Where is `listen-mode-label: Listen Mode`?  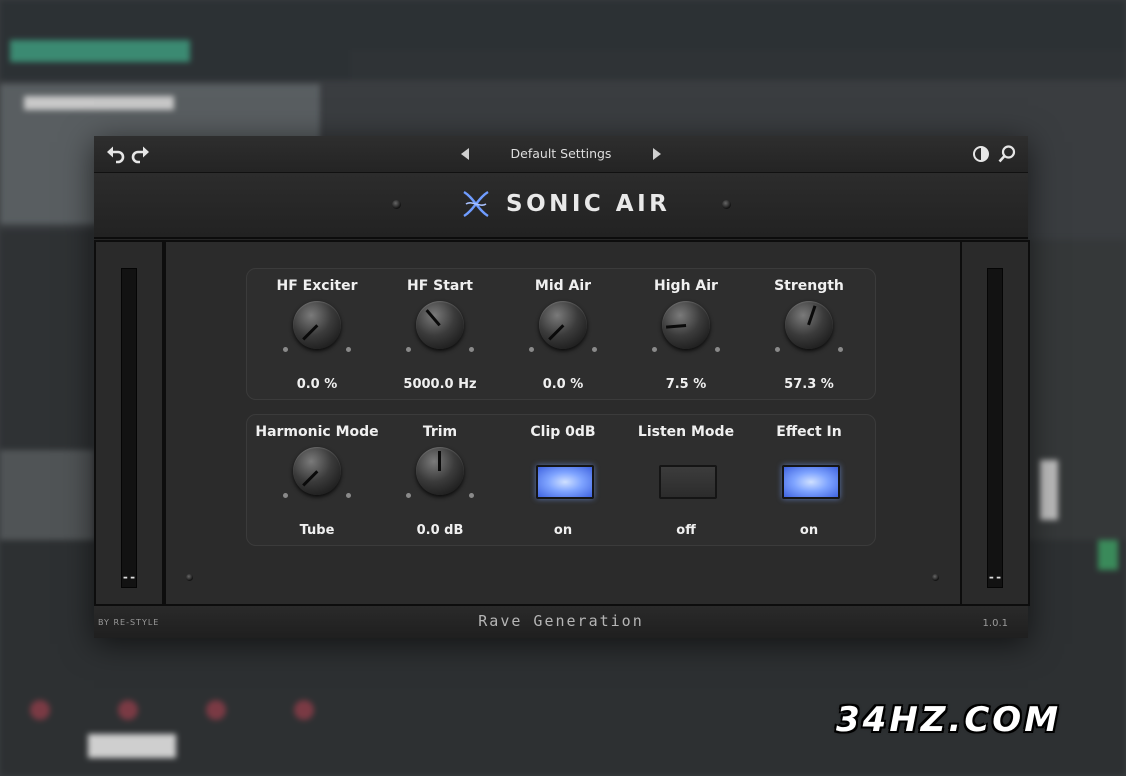
listen-mode-label: Listen Mode is located at coordinates (686, 432).